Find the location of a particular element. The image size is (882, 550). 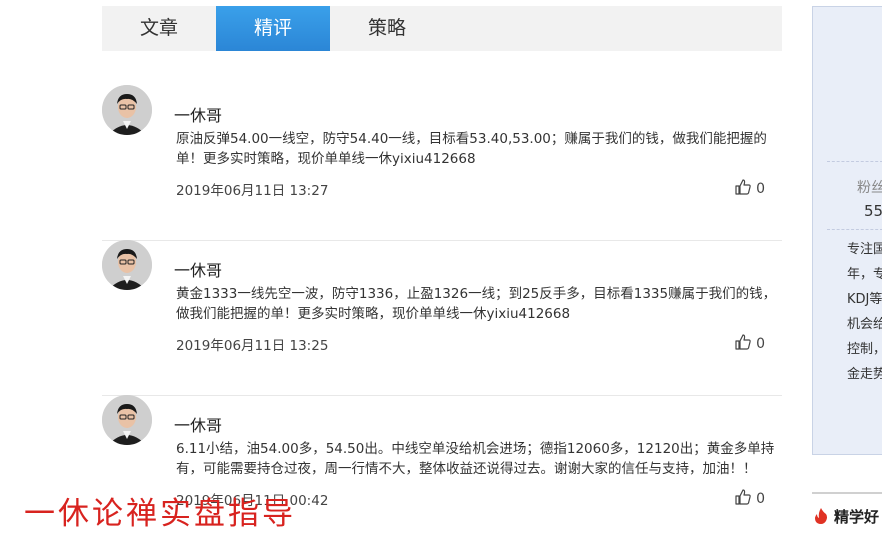

section-header: 精学好 is located at coordinates (847, 516).